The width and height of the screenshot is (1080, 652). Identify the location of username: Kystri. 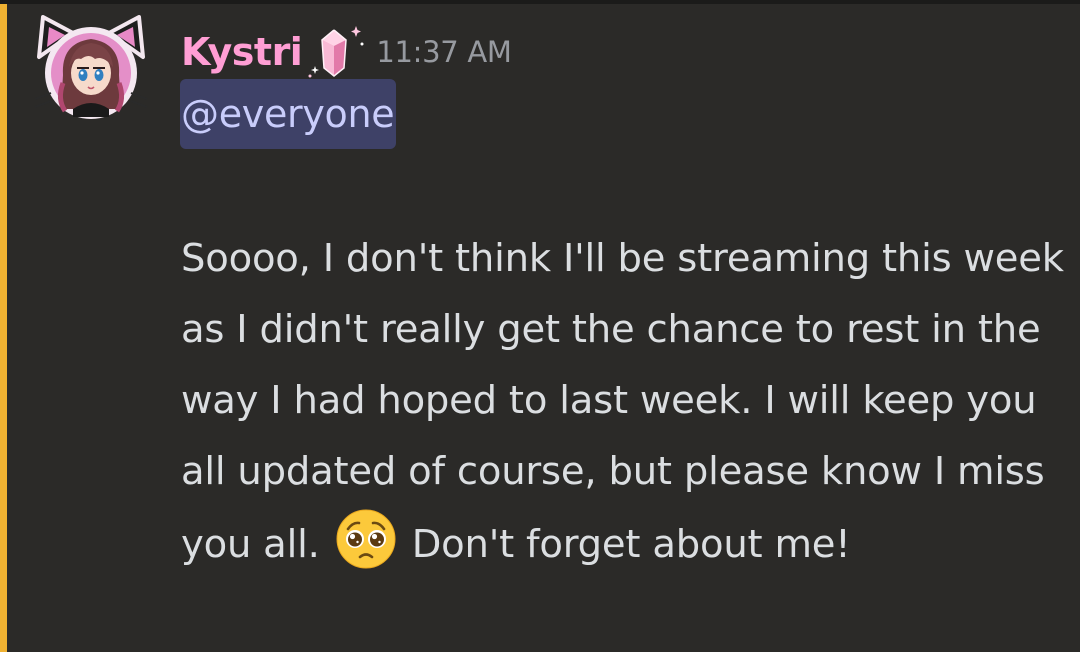
(242, 52).